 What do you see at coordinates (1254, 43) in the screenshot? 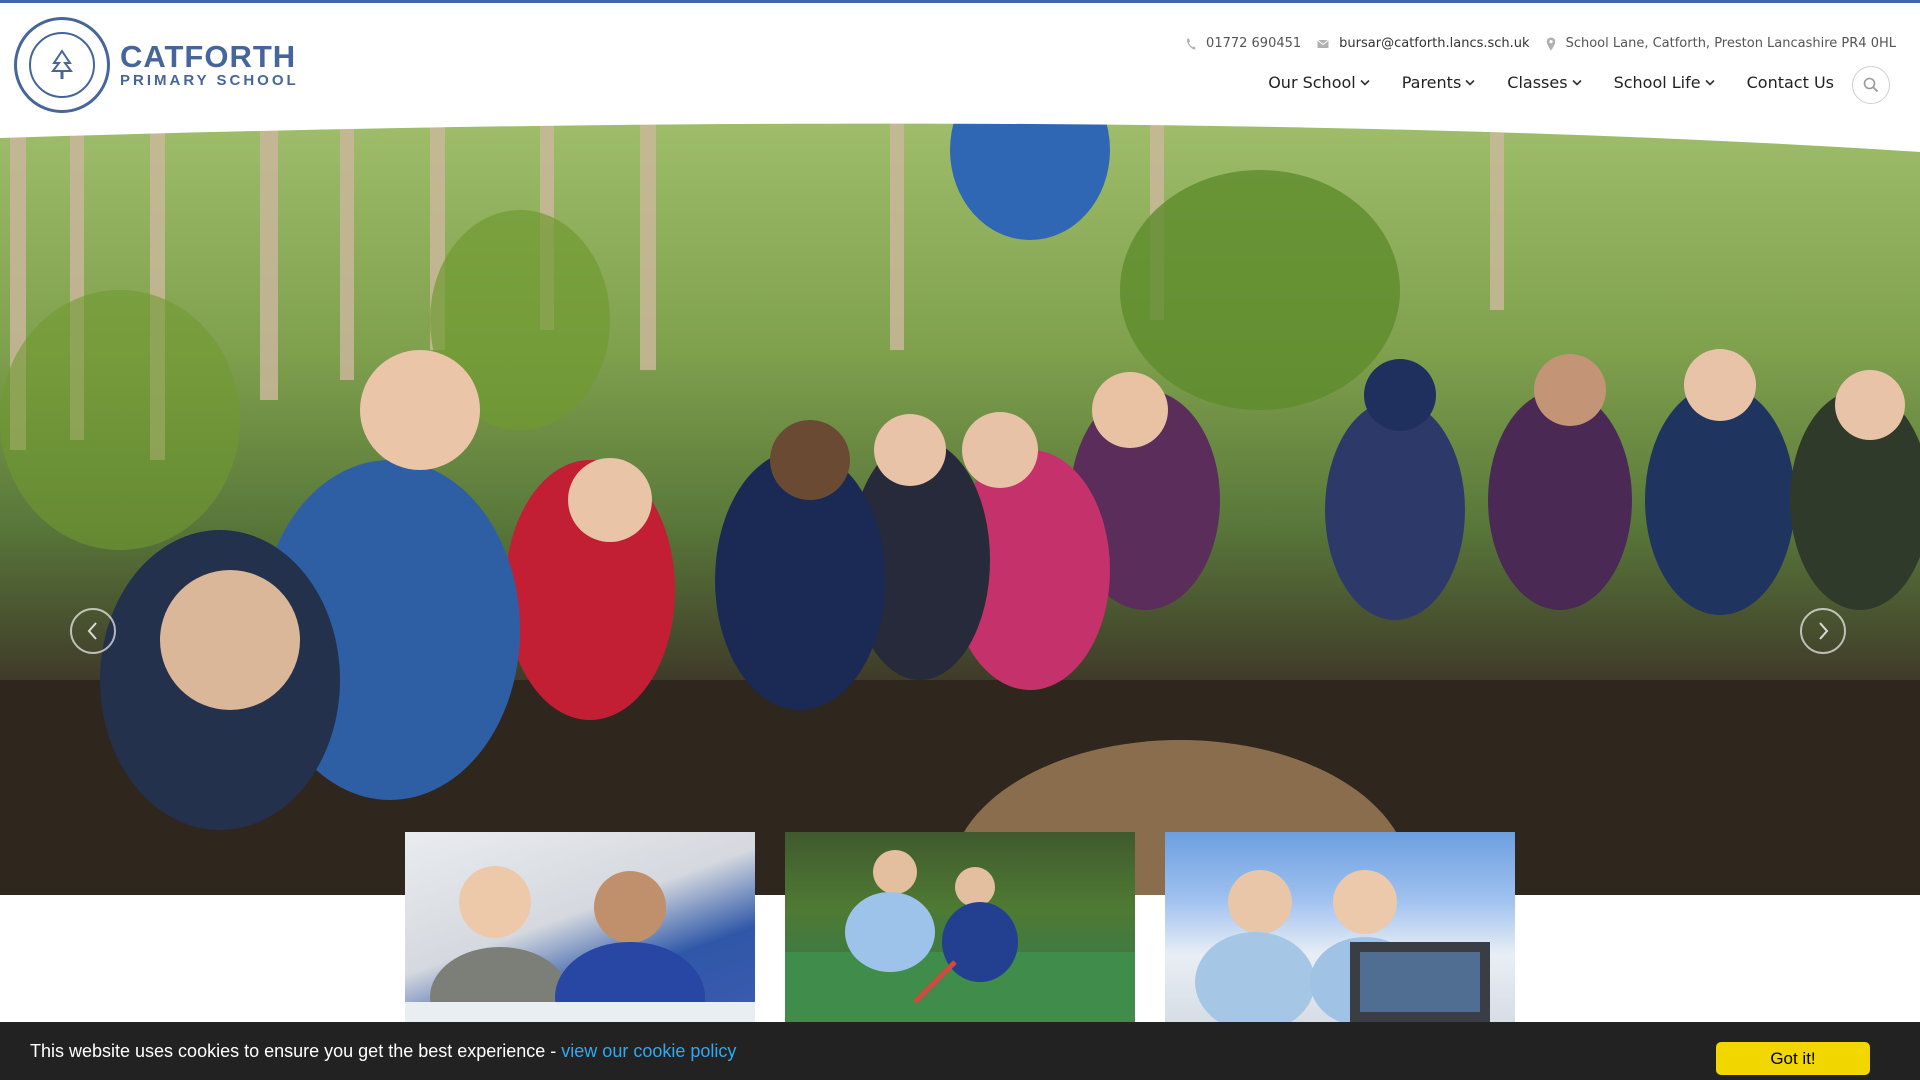
I see `phone-number: 01772 690451` at bounding box center [1254, 43].